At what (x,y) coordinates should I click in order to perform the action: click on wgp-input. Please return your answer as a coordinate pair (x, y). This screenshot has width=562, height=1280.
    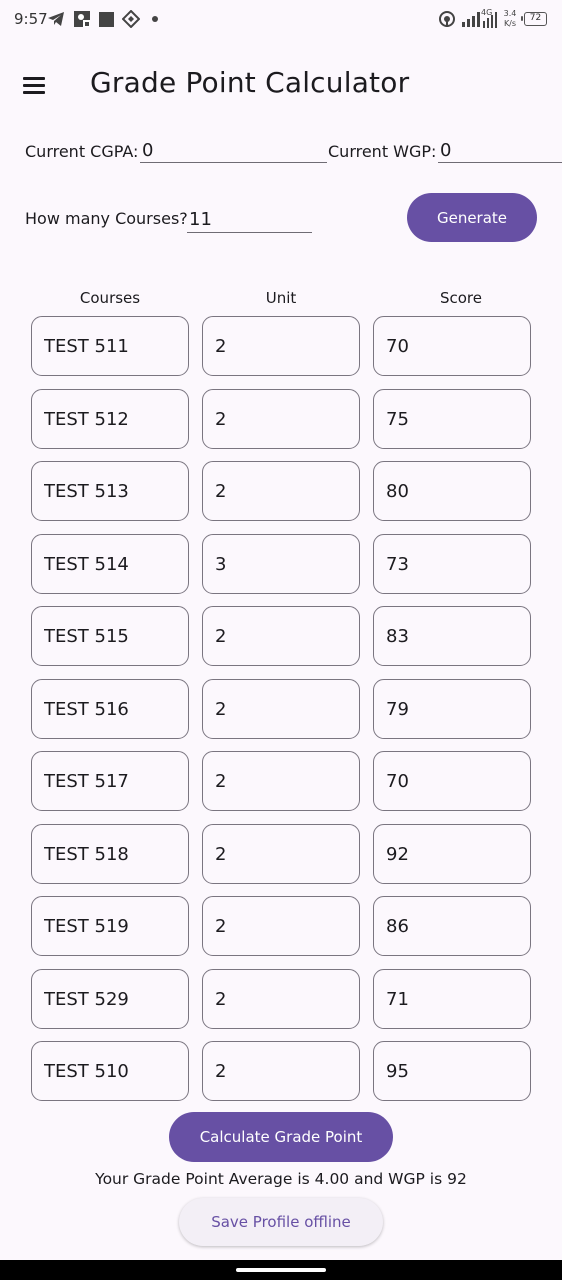
    Looking at the image, I should click on (500, 151).